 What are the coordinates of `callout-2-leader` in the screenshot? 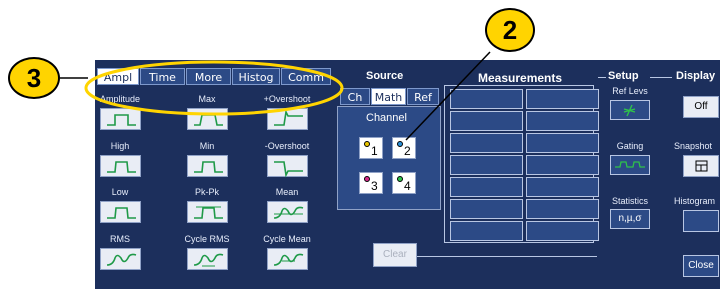 It's located at (448, 96).